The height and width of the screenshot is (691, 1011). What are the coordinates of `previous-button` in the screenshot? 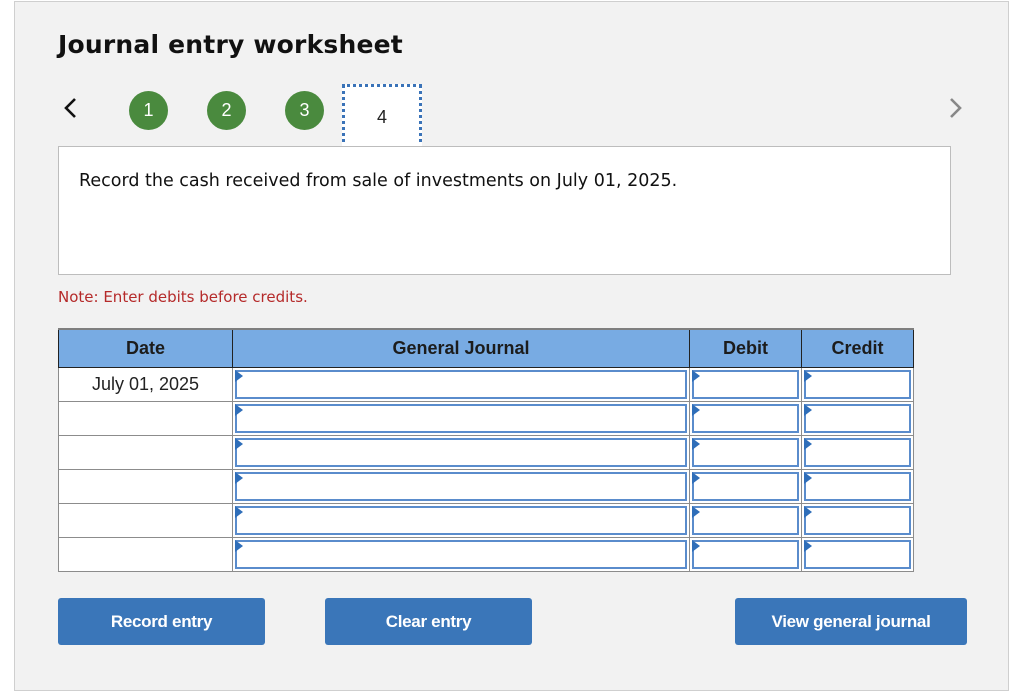 It's located at (71, 108).